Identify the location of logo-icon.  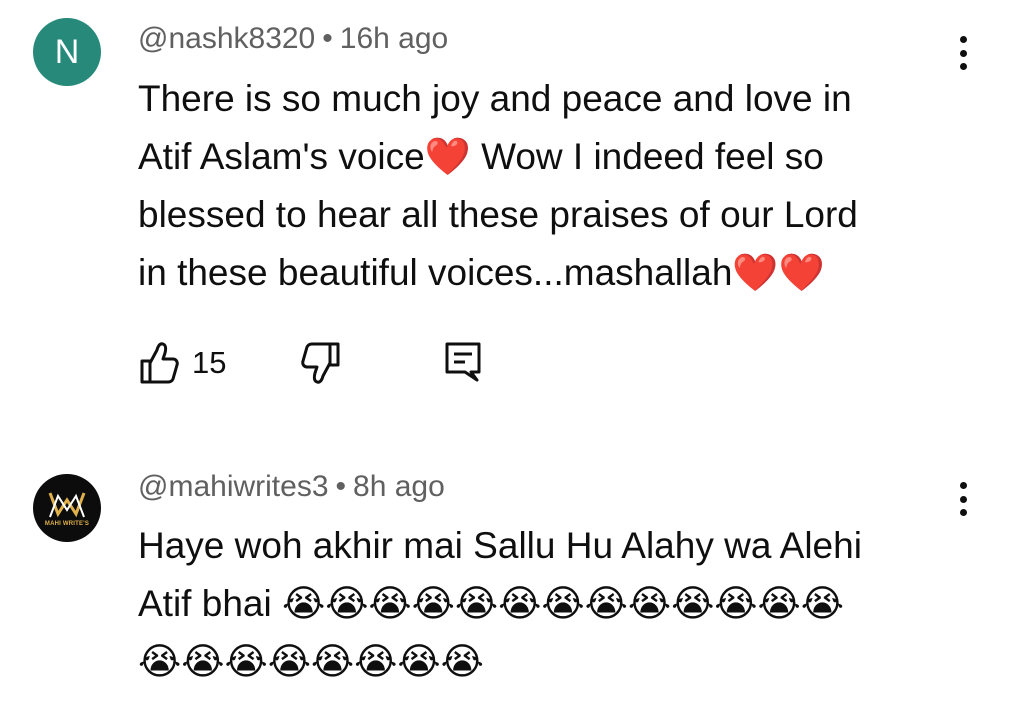
(67, 504).